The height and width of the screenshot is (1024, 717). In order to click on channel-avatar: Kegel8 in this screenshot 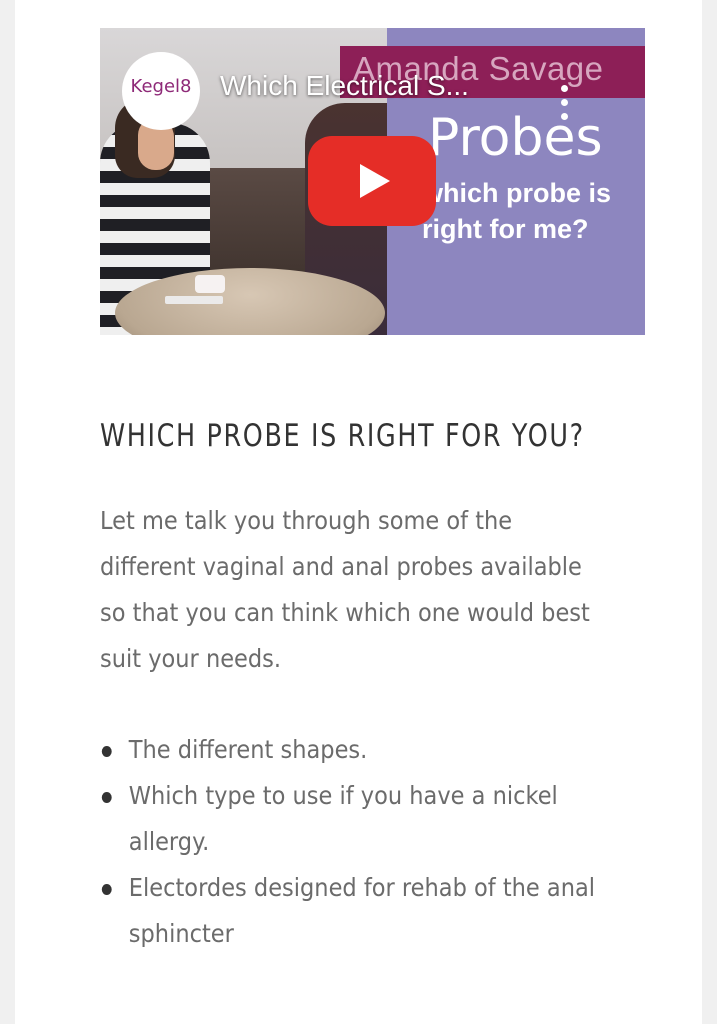, I will do `click(161, 91)`.